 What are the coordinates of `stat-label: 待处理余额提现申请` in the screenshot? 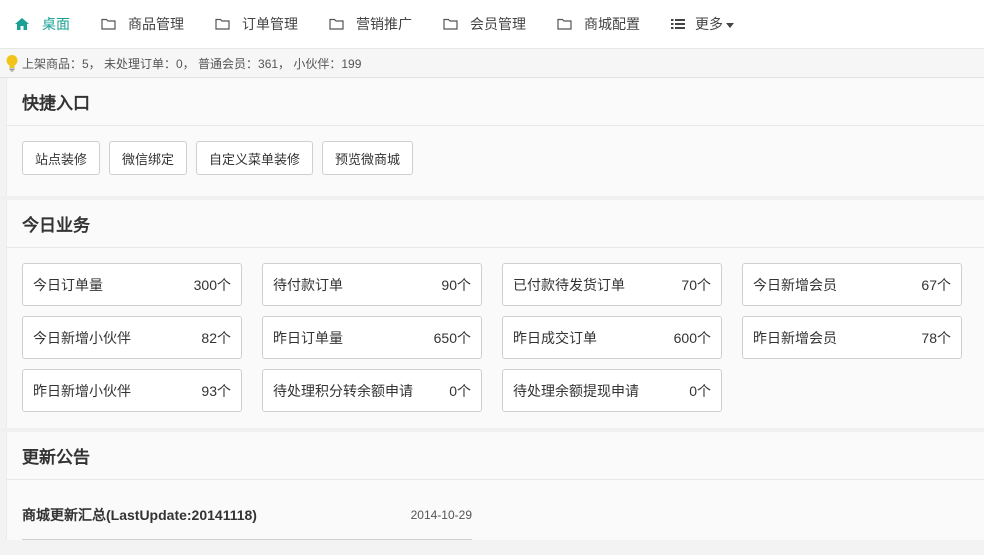 It's located at (576, 390).